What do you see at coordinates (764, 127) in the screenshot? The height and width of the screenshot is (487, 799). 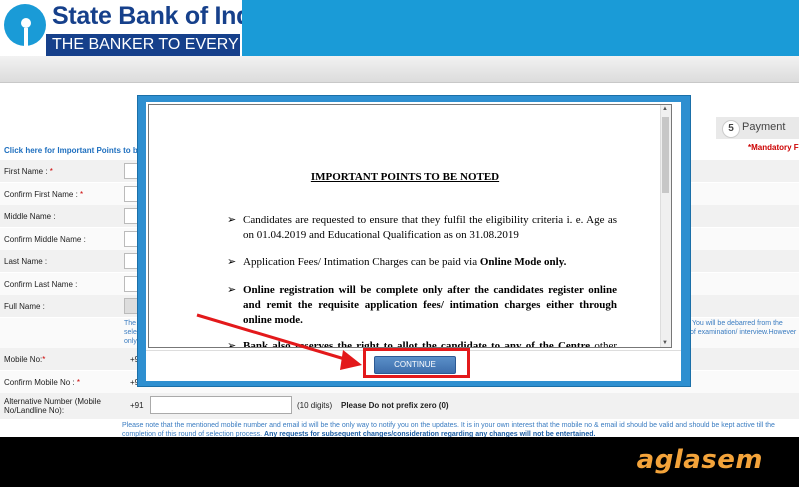 I see `step-label: Payment` at bounding box center [764, 127].